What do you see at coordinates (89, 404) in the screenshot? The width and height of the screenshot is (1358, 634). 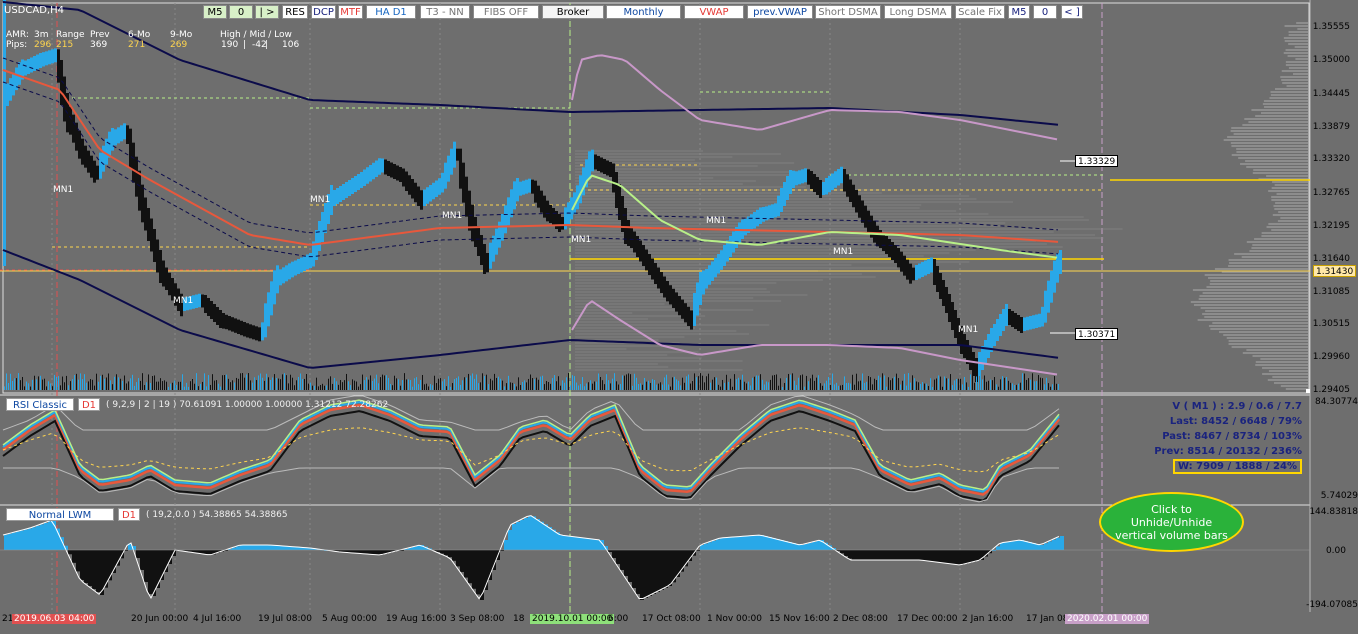 I see `rsi-timeframe-button: D1` at bounding box center [89, 404].